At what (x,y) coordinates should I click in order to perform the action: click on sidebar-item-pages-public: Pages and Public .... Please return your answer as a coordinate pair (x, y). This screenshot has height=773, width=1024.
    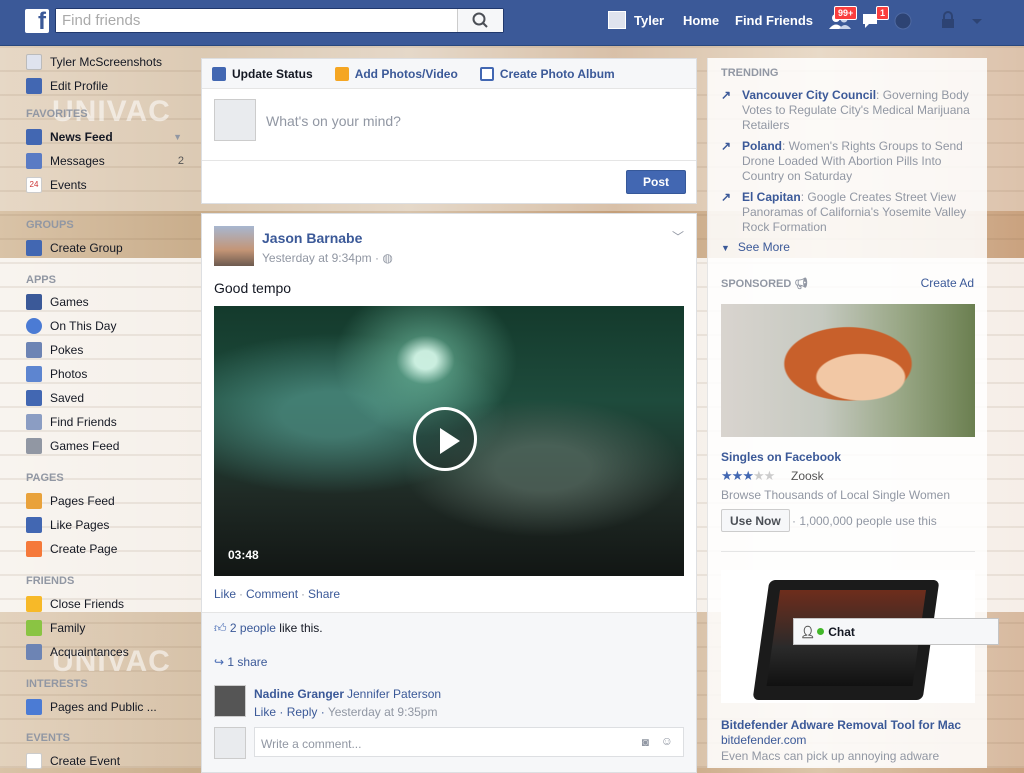
    Looking at the image, I should click on (111, 707).